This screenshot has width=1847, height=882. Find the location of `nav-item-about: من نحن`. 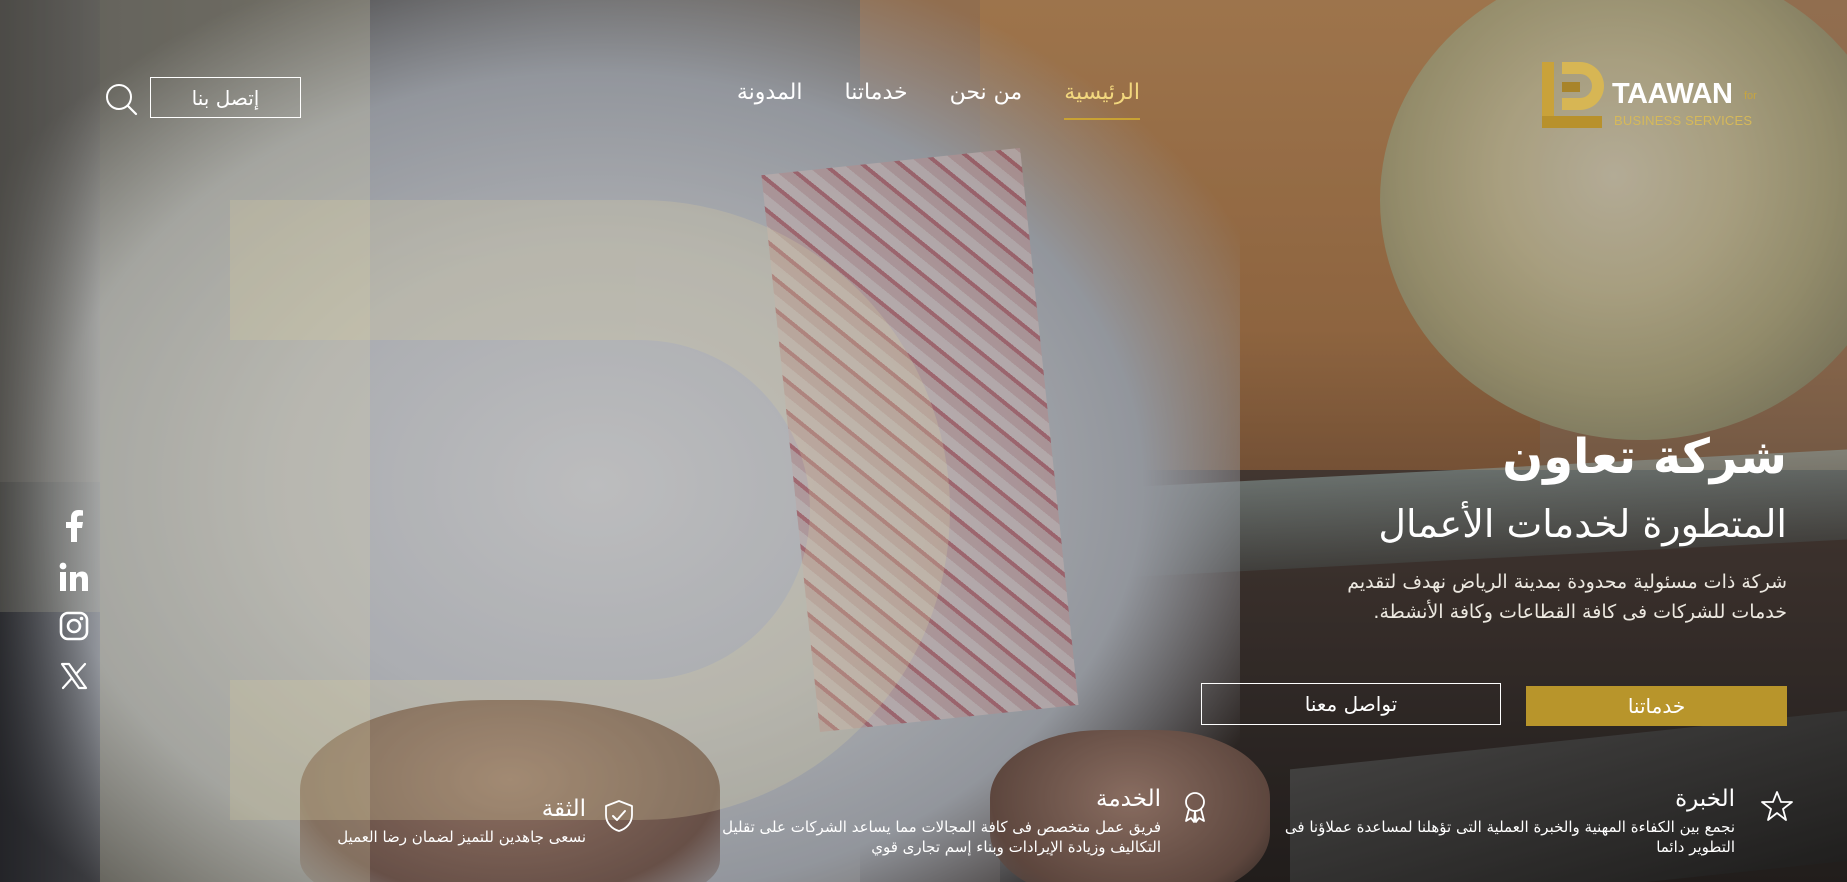

nav-item-about: من نحن is located at coordinates (986, 100).